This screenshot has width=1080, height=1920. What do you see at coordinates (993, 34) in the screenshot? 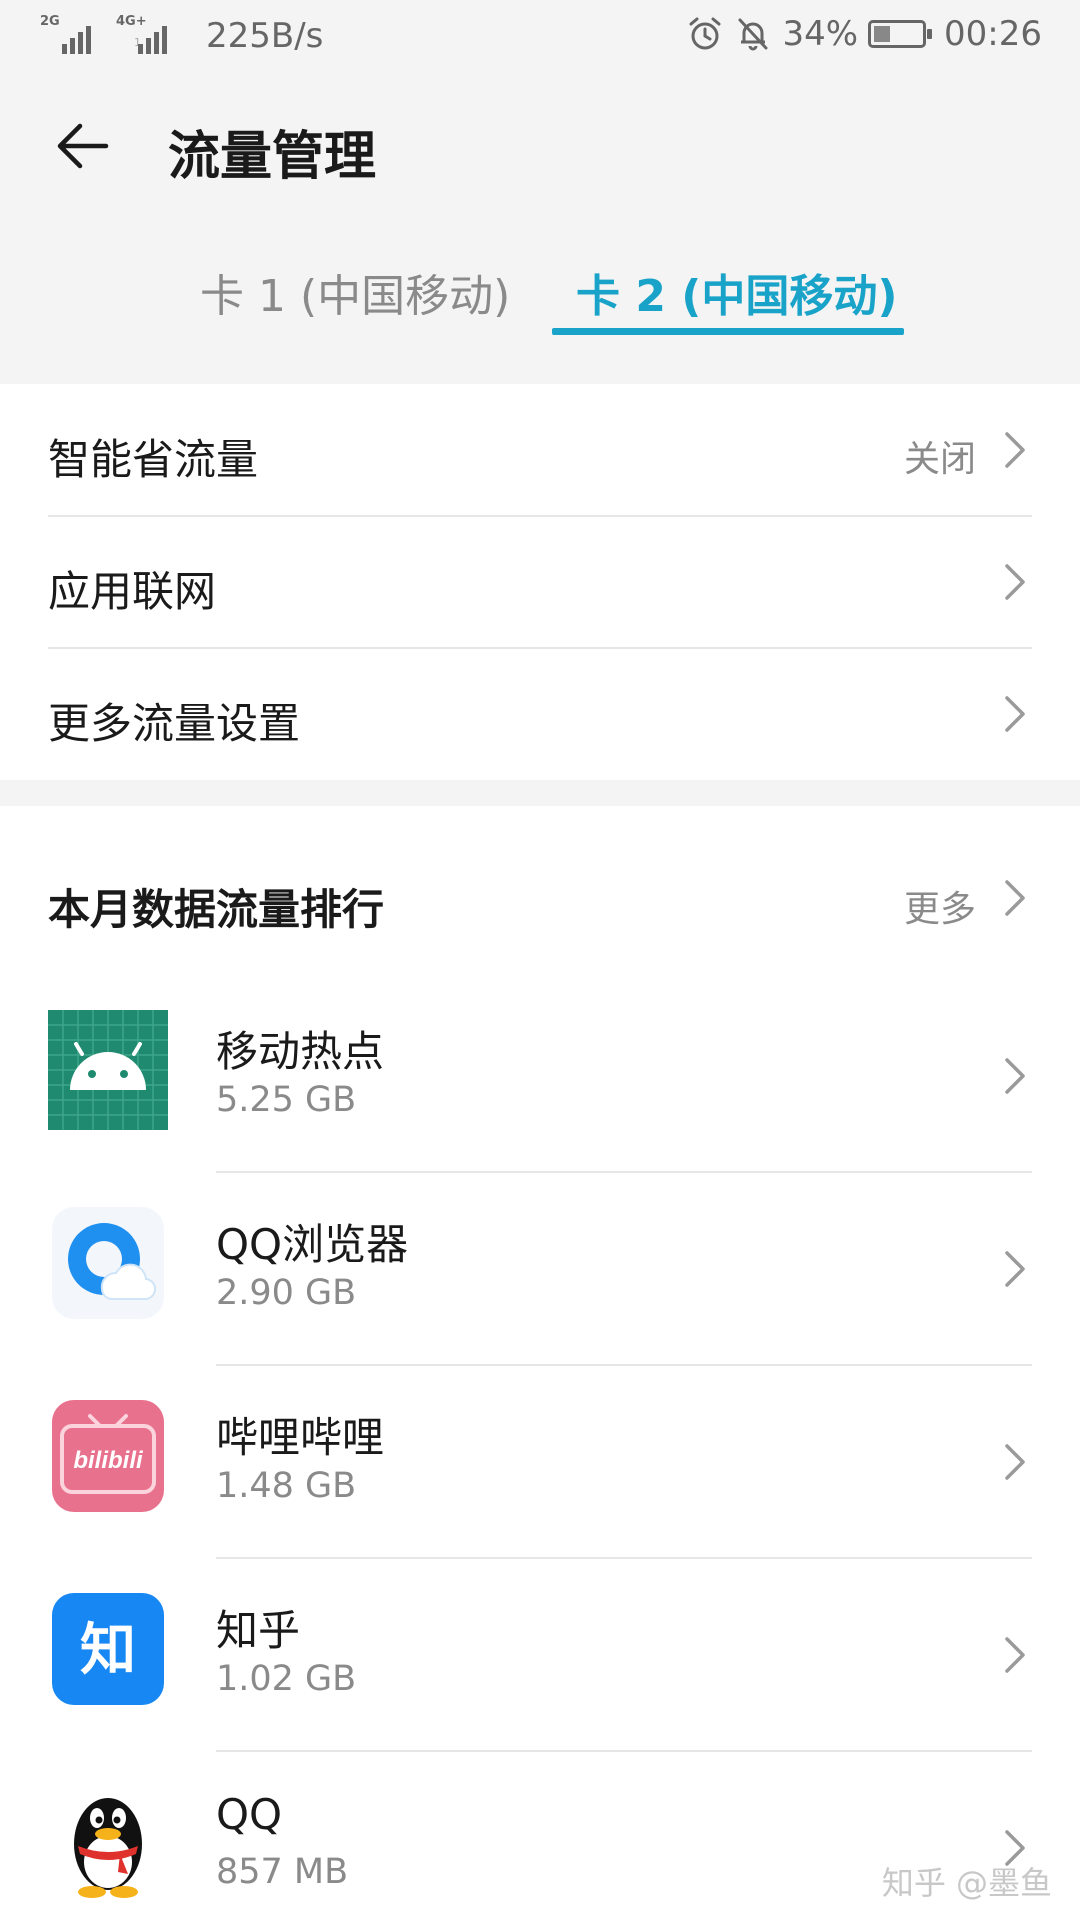
I see `clock: 00:26` at bounding box center [993, 34].